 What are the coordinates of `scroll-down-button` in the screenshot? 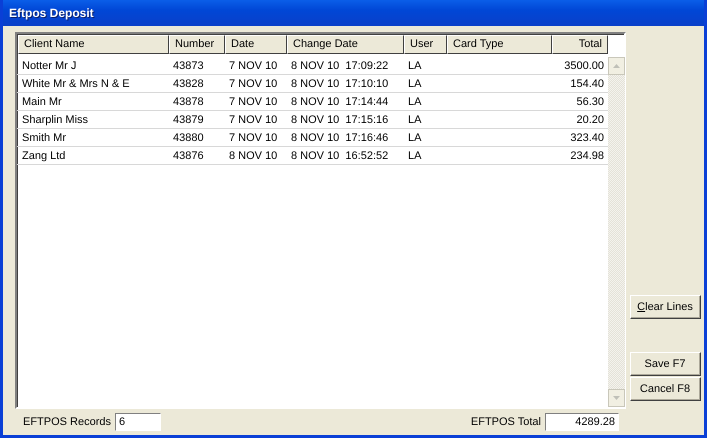 It's located at (616, 398).